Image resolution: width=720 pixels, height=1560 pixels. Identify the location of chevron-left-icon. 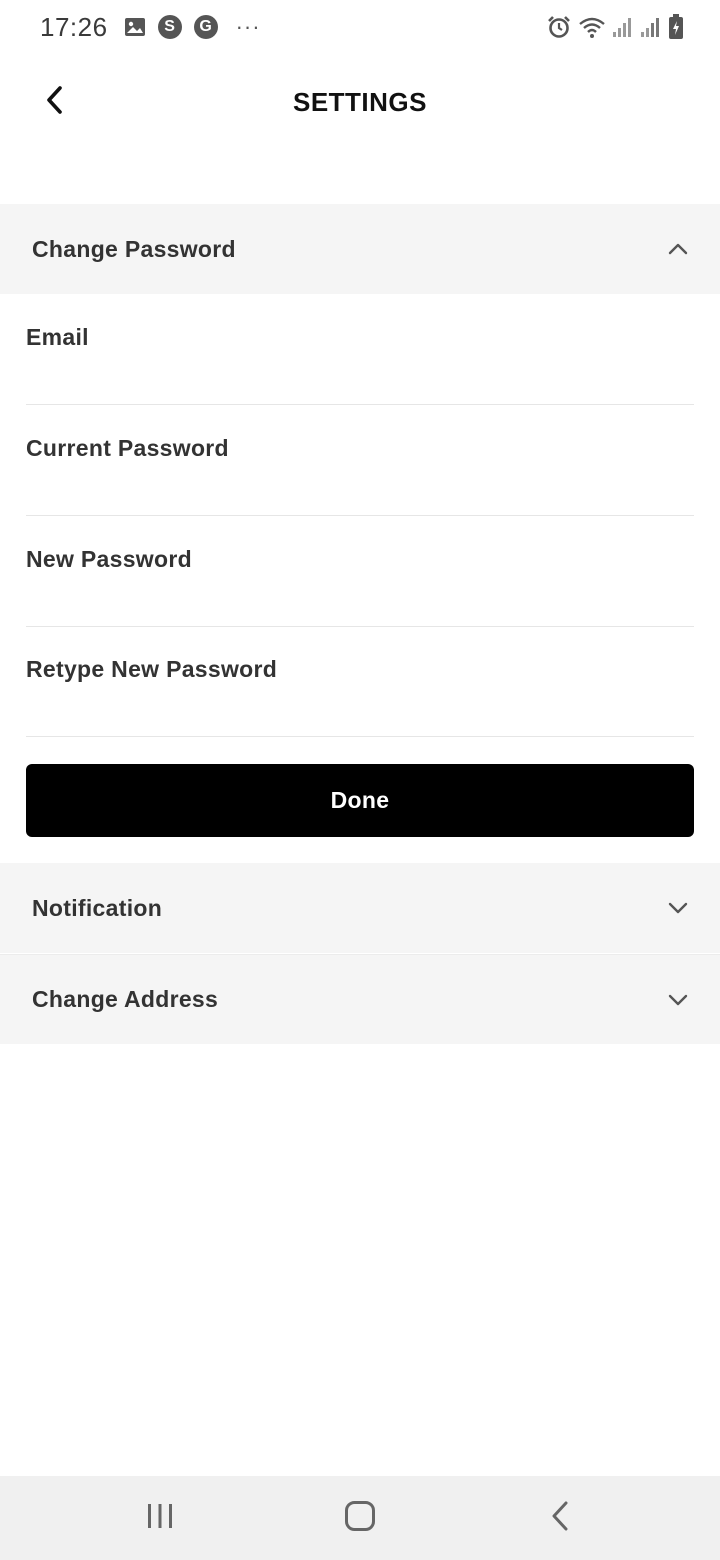
(54, 102).